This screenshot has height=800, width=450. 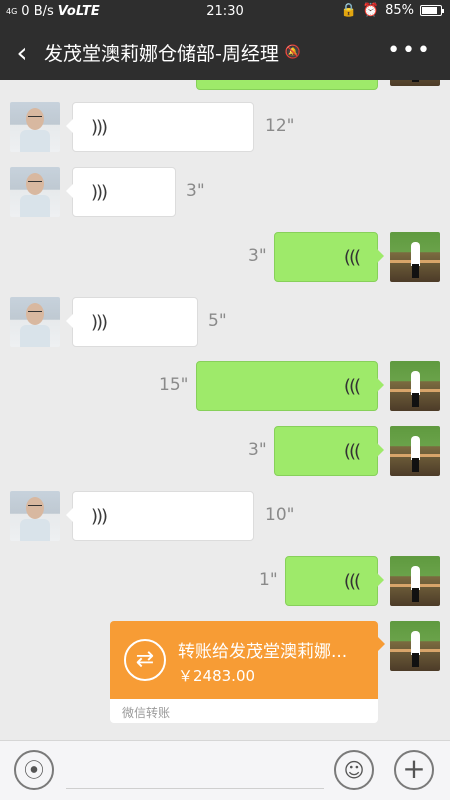 What do you see at coordinates (287, 85) in the screenshot?
I see `voice-bubble-partial` at bounding box center [287, 85].